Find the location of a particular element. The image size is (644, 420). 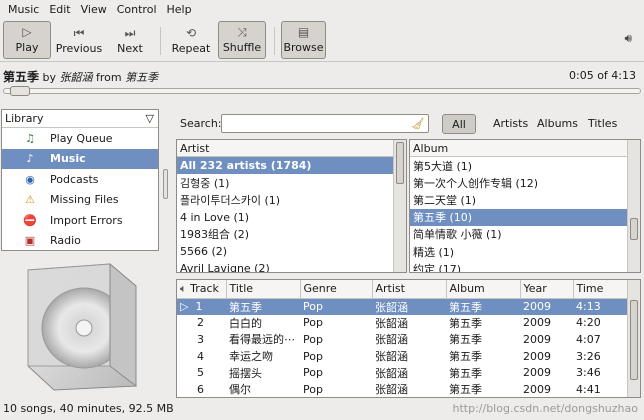

artist-row: Avril Lavigne (2) is located at coordinates (291, 266).